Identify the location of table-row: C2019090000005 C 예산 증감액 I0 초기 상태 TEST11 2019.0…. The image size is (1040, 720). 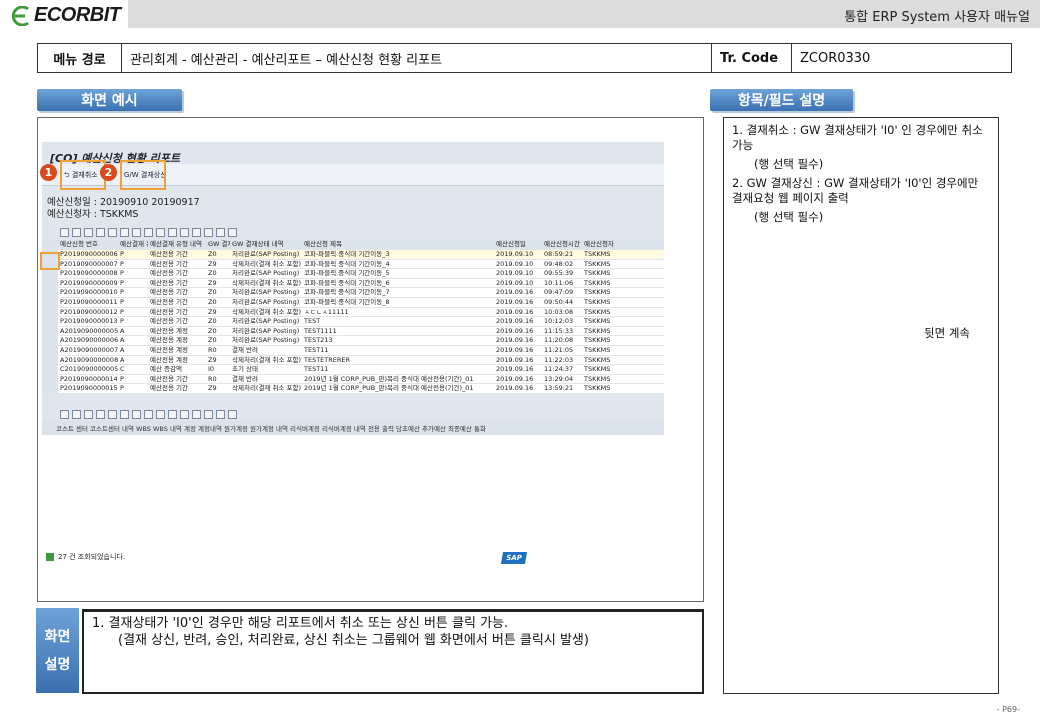
(353, 370).